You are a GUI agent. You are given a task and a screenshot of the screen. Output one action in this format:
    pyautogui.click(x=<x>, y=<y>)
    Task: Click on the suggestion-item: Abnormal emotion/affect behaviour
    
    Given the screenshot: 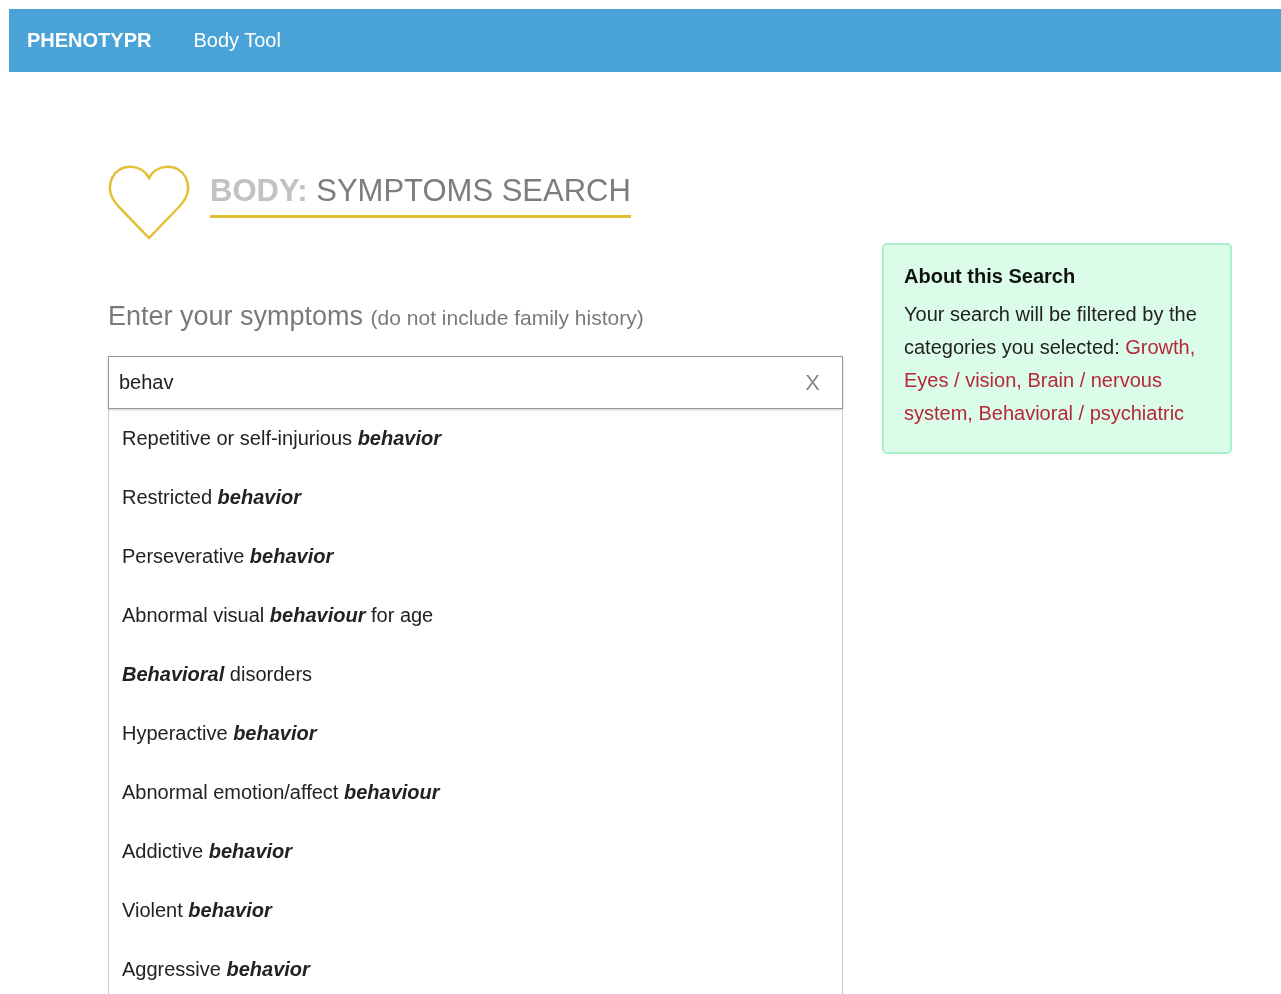 What is the action you would take?
    pyautogui.click(x=281, y=792)
    